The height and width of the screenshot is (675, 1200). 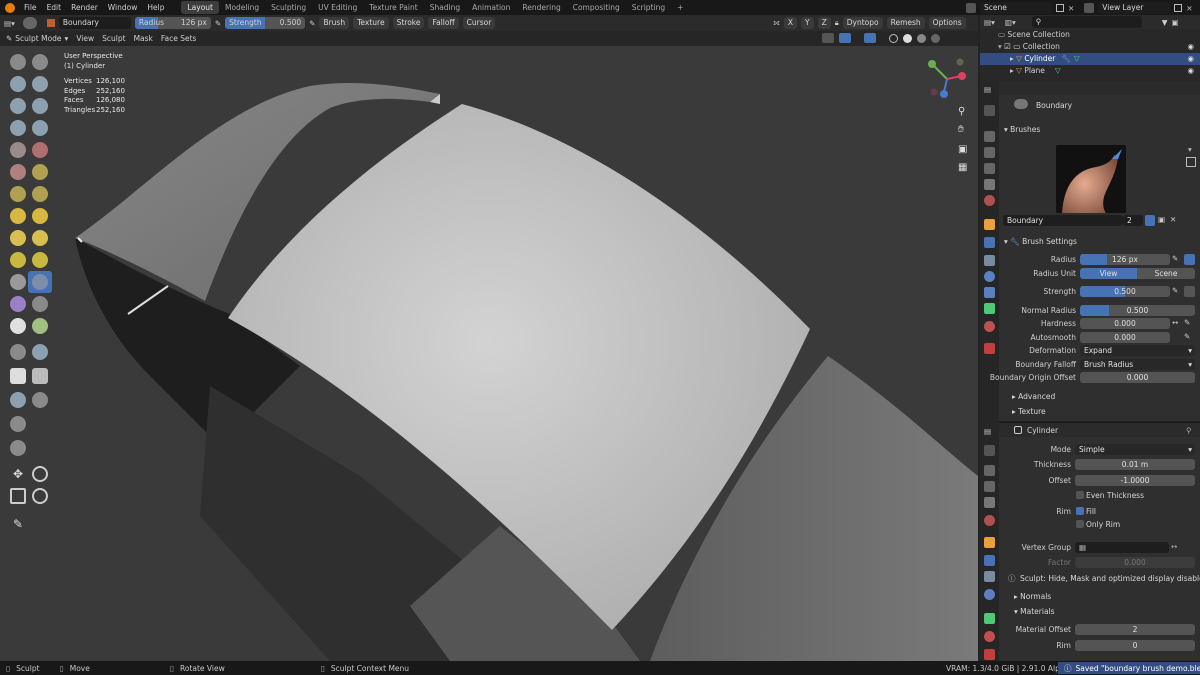 I want to click on tab-layout: Layout, so click(x=200, y=7).